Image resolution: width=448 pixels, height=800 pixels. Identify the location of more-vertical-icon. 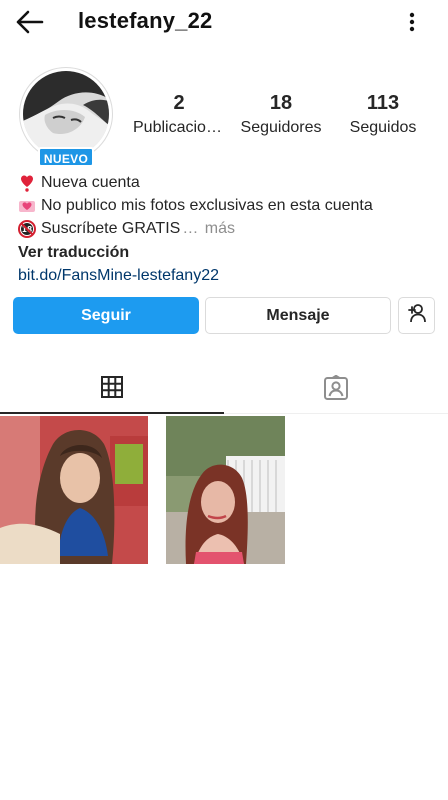
(412, 22).